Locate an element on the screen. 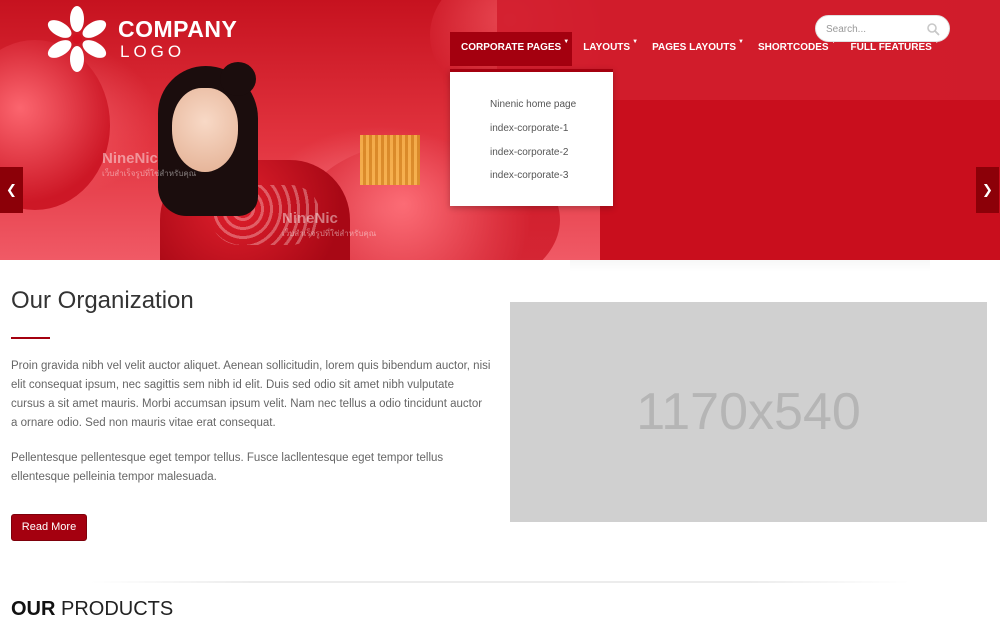  organization-title: Our Organization is located at coordinates (102, 300).